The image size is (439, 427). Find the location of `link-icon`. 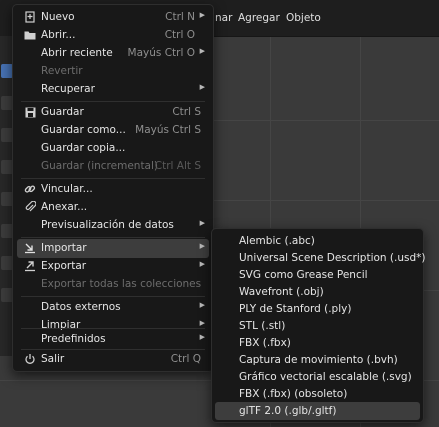

link-icon is located at coordinates (30, 189).